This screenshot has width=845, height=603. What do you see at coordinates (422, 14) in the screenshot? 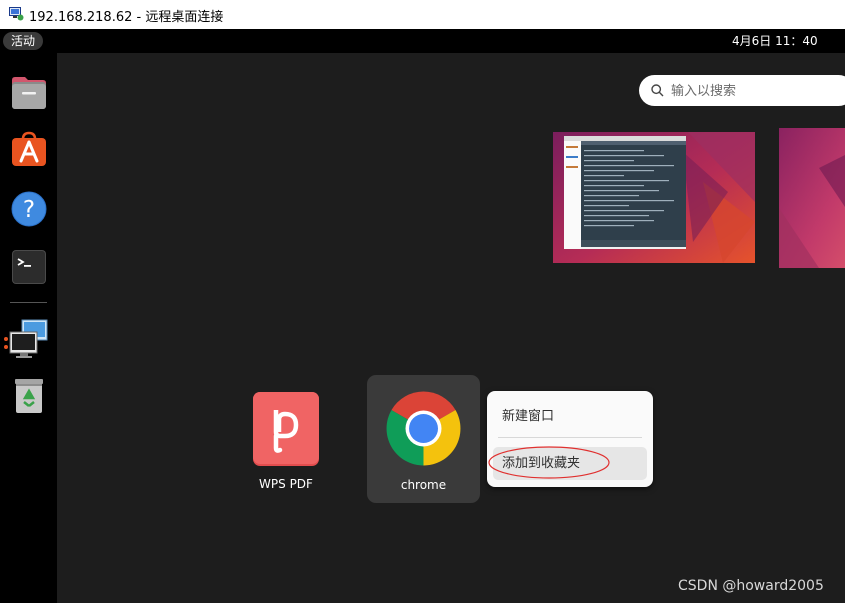
I see `remote-desktop-title-bar: 192.168.218.62 - 远程桌面连接` at bounding box center [422, 14].